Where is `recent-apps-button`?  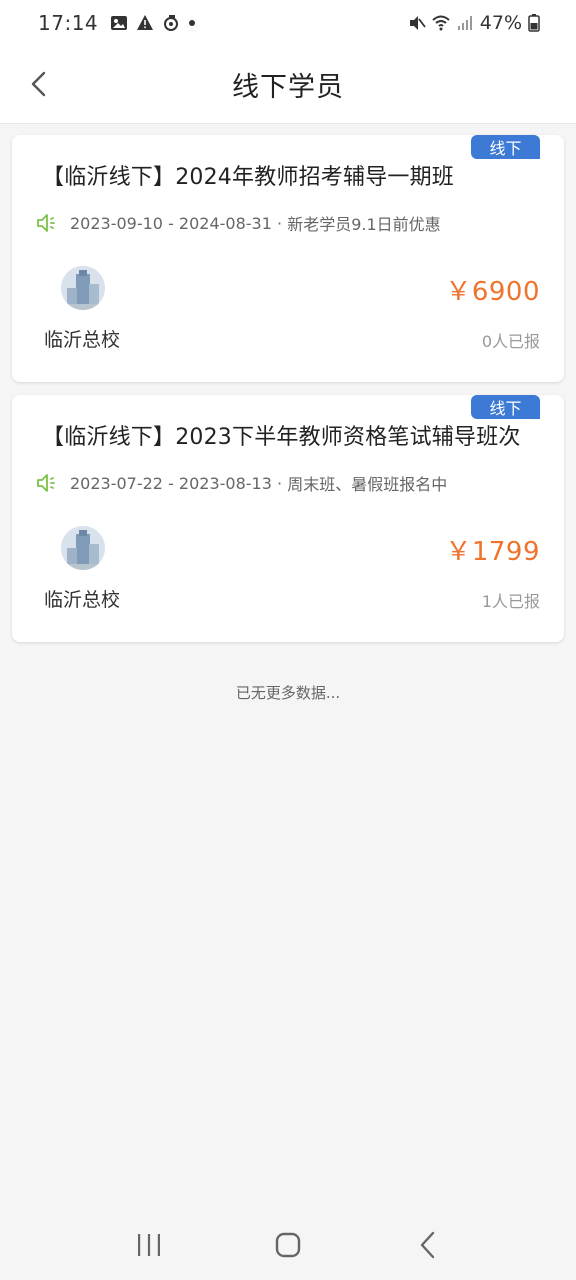
recent-apps-button is located at coordinates (149, 1245).